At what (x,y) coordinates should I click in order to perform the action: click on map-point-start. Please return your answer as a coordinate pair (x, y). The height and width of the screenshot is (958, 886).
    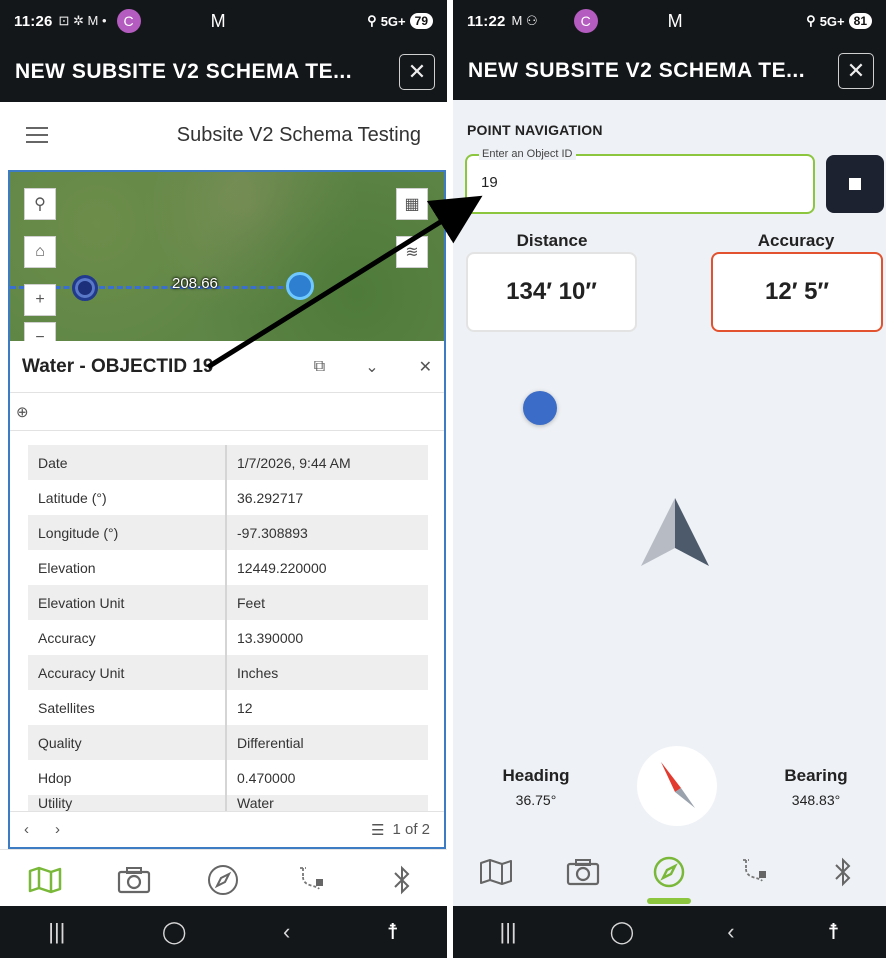
    Looking at the image, I should click on (85, 288).